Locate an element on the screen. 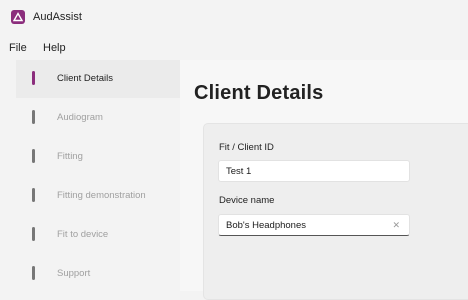 The width and height of the screenshot is (468, 300). menu-bar: File Help is located at coordinates (234, 47).